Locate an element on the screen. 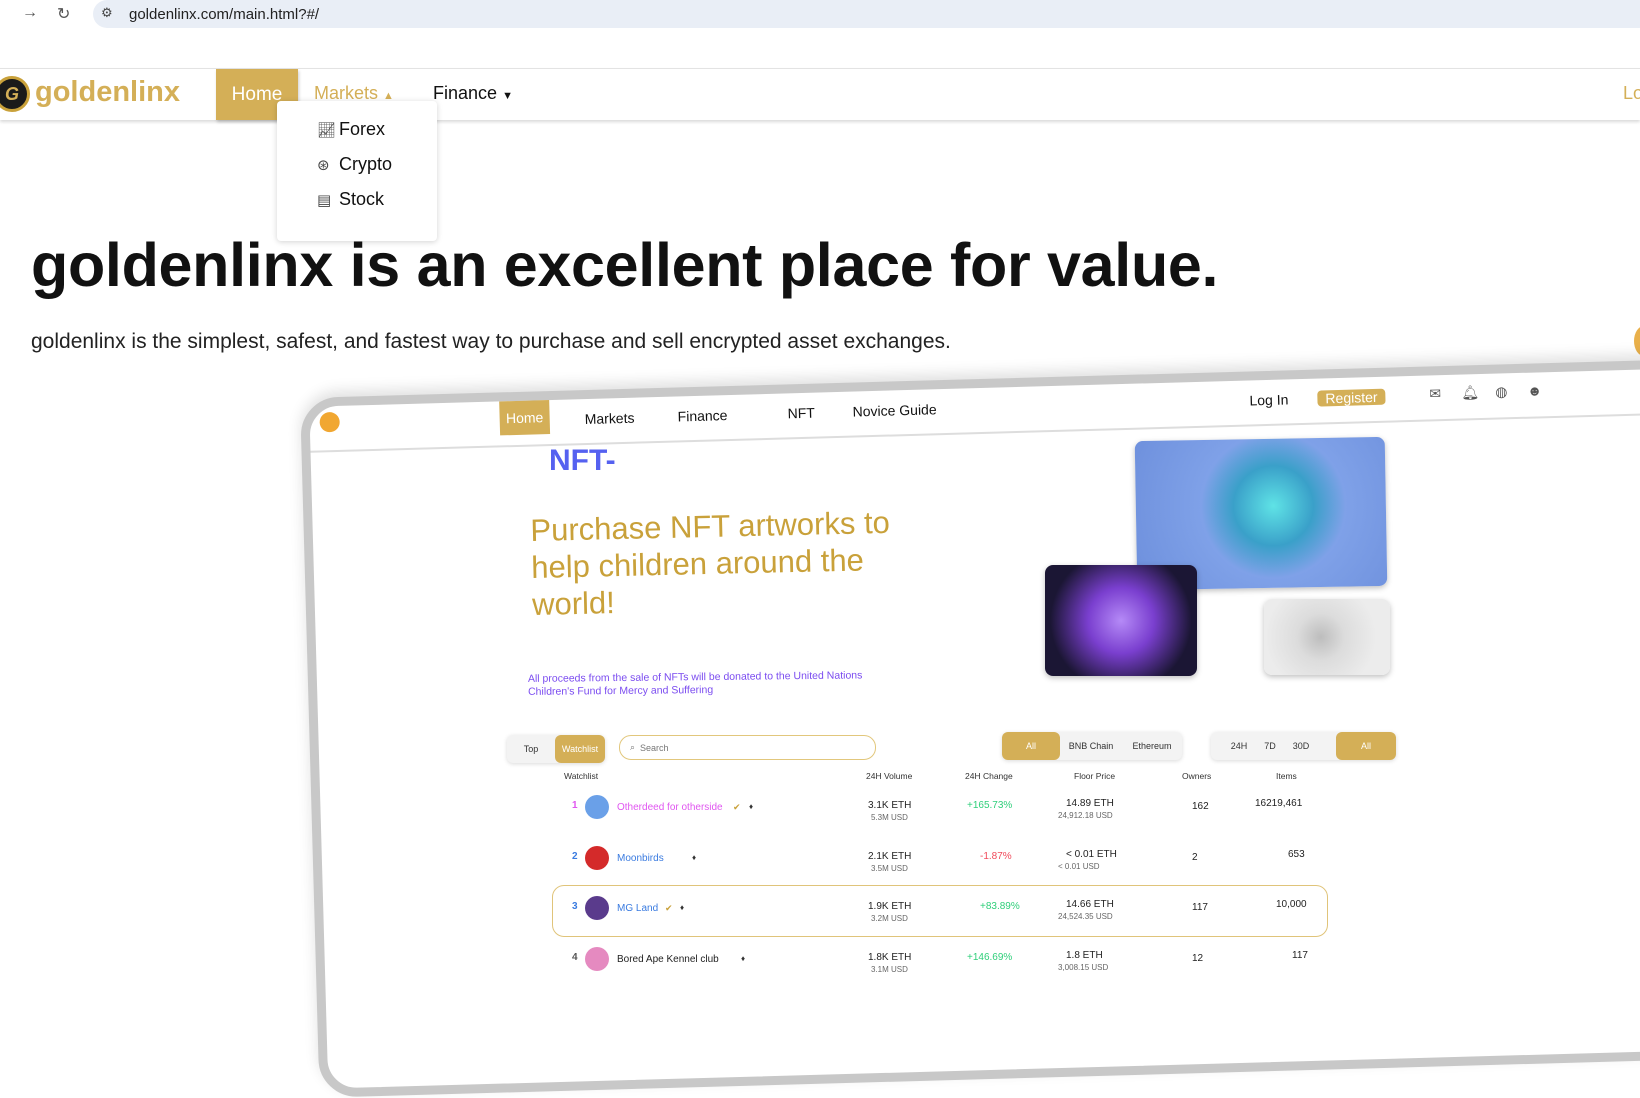 Image resolution: width=1640 pixels, height=1098 pixels. mockup-nav-login: Log In is located at coordinates (1269, 400).